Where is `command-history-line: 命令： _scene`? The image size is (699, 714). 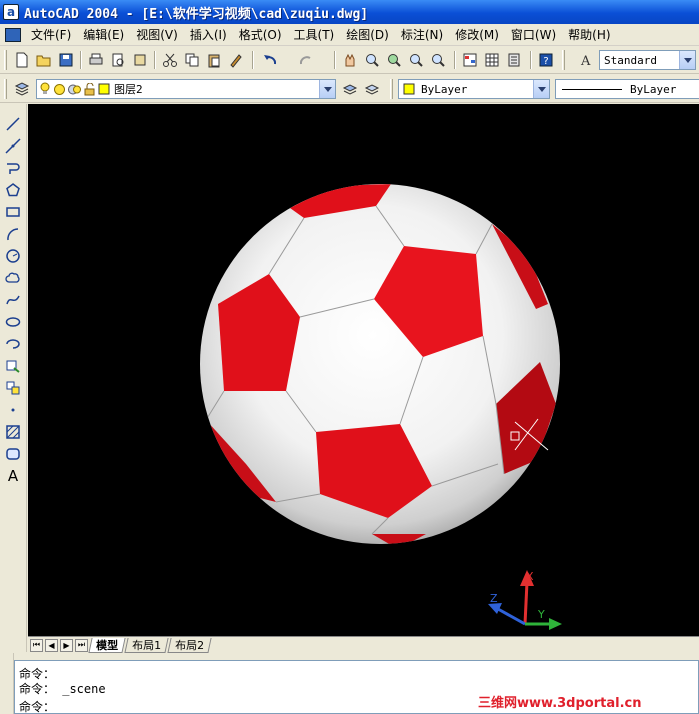 command-history-line: 命令： _scene is located at coordinates (62, 689).